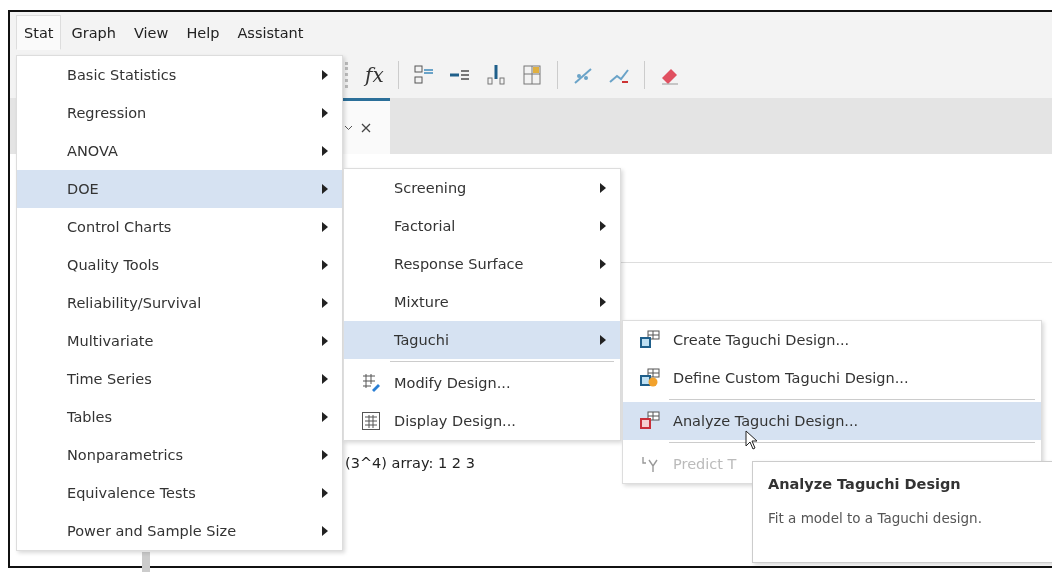  What do you see at coordinates (410, 463) in the screenshot?
I see `worksheet-text: (3^4) array: 1 2 3` at bounding box center [410, 463].